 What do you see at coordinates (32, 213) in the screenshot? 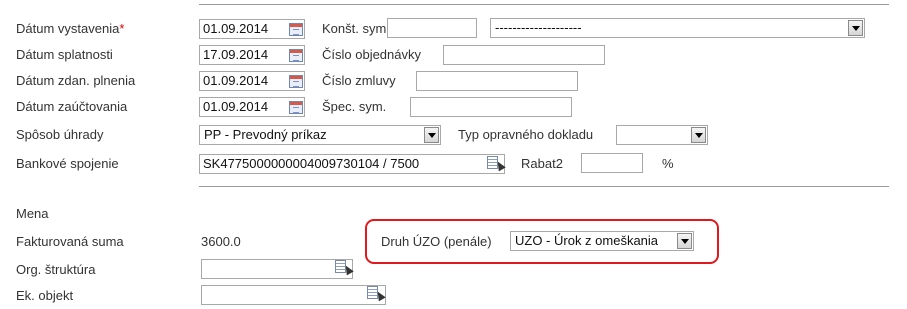
I see `mena-label: Mena` at bounding box center [32, 213].